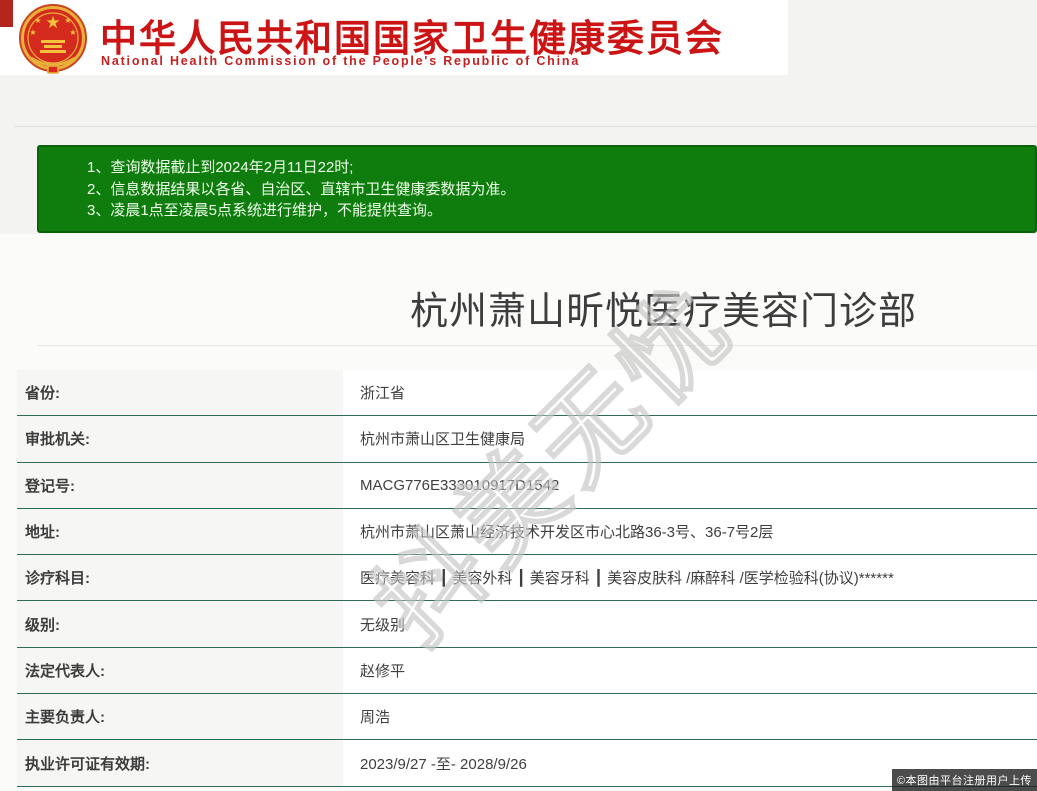 The height and width of the screenshot is (791, 1037). What do you see at coordinates (265, 210) in the screenshot?
I see `notice-line: 3、凌晨1点至凌晨5点系统进行维护，不能提供查询。` at bounding box center [265, 210].